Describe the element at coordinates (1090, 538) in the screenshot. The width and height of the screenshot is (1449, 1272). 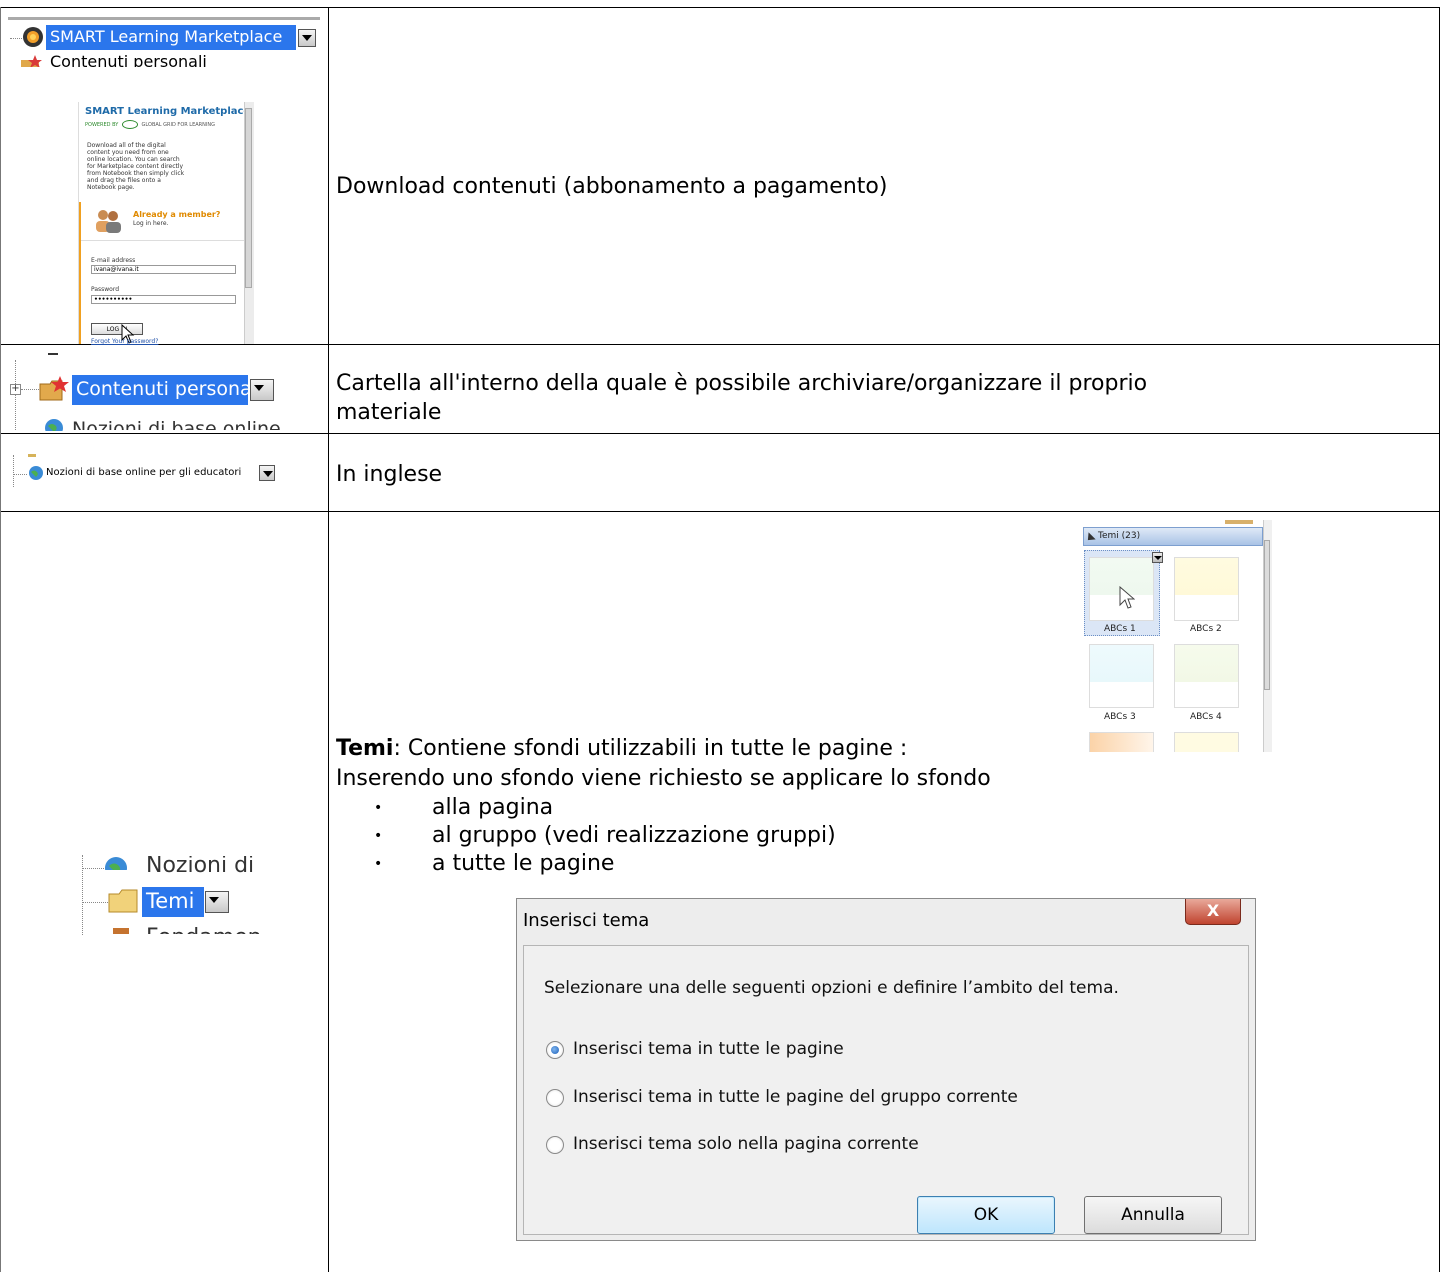
I see `collapse-triangle-icon` at that location.